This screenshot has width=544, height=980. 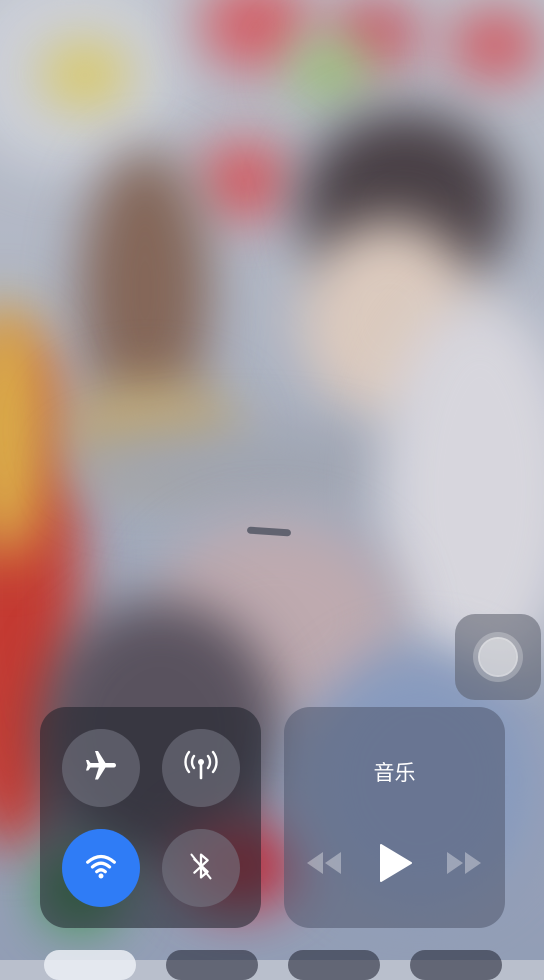 I want to click on airplane-icon, so click(x=101, y=768).